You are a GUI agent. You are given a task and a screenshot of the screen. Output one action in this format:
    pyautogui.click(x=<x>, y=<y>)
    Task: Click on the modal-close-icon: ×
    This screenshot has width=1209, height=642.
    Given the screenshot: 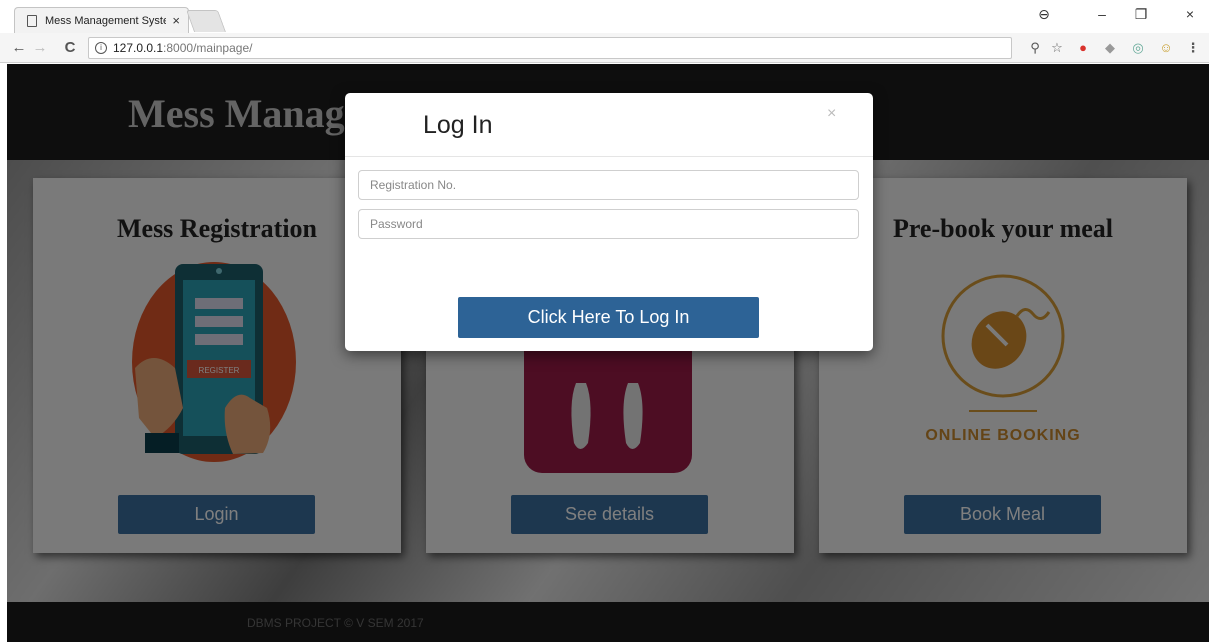 What is the action you would take?
    pyautogui.click(x=831, y=114)
    